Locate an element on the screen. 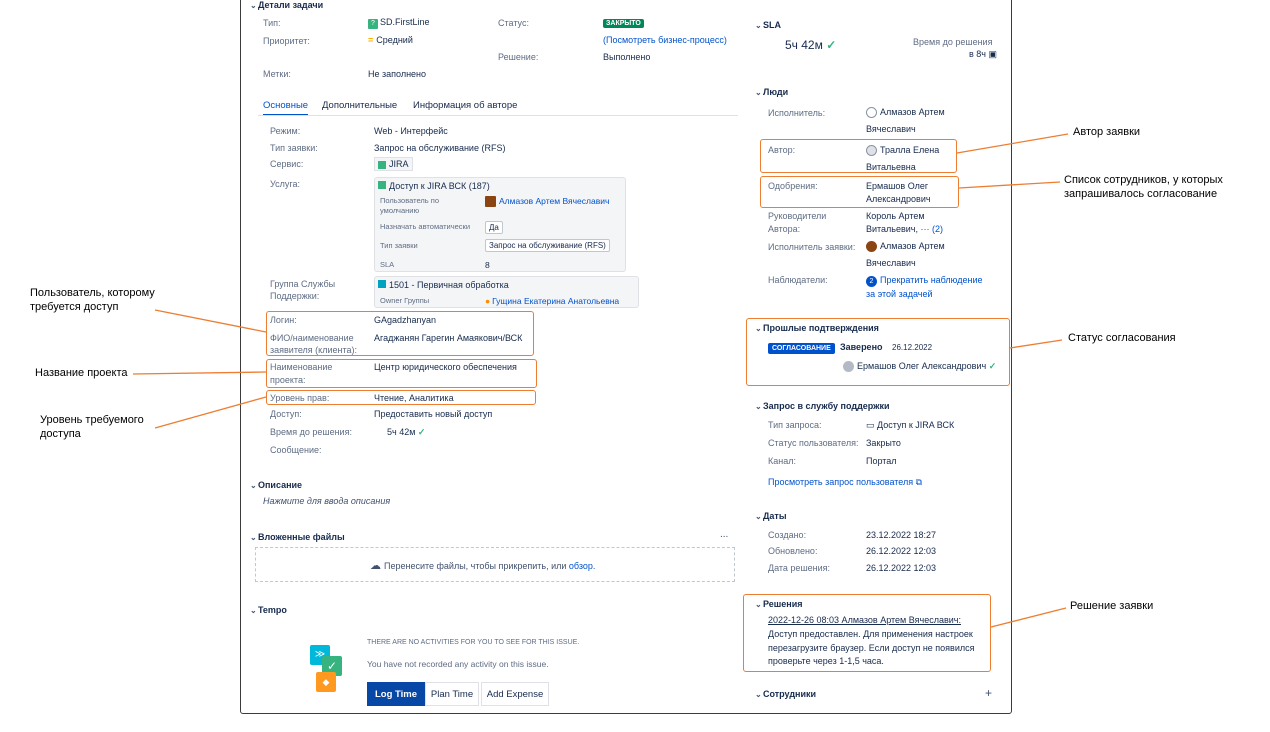  group-label-2: Поддержки: is located at coordinates (295, 296).